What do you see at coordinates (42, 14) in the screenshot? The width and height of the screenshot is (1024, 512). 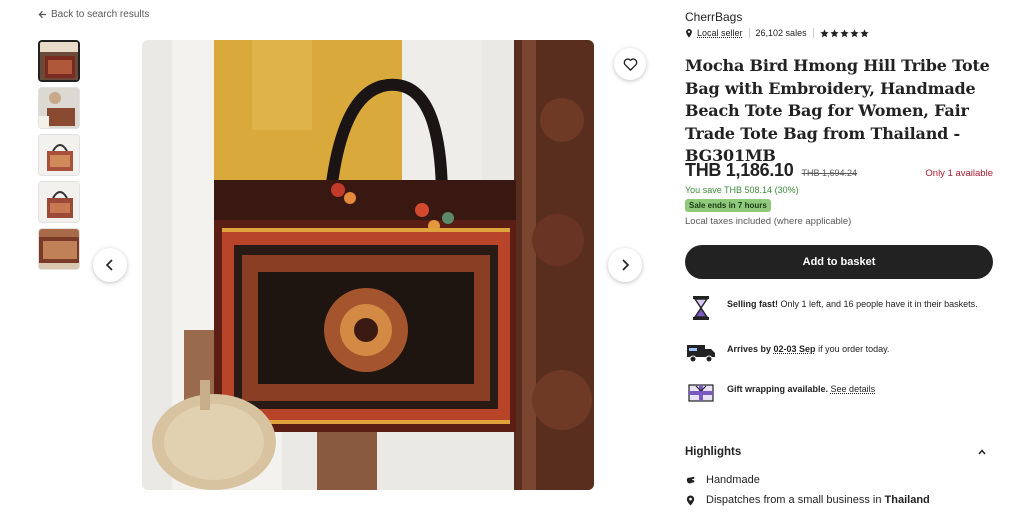 I see `arrow-left-icon` at bounding box center [42, 14].